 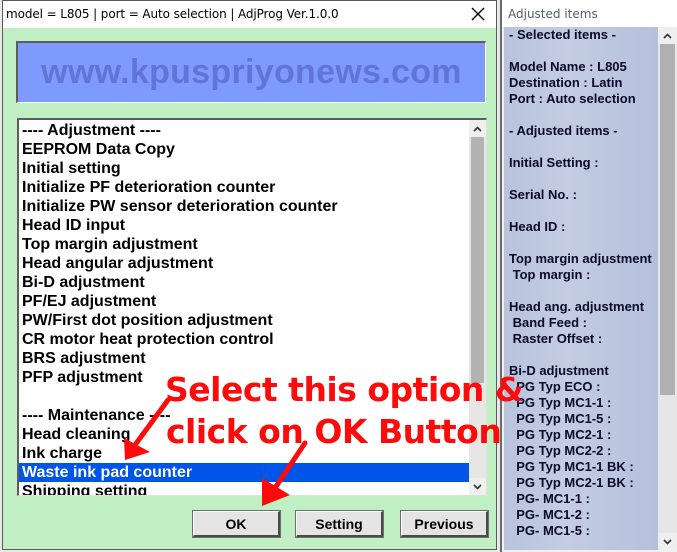 What do you see at coordinates (244, 488) in the screenshot?
I see `list-item: Shipping setting` at bounding box center [244, 488].